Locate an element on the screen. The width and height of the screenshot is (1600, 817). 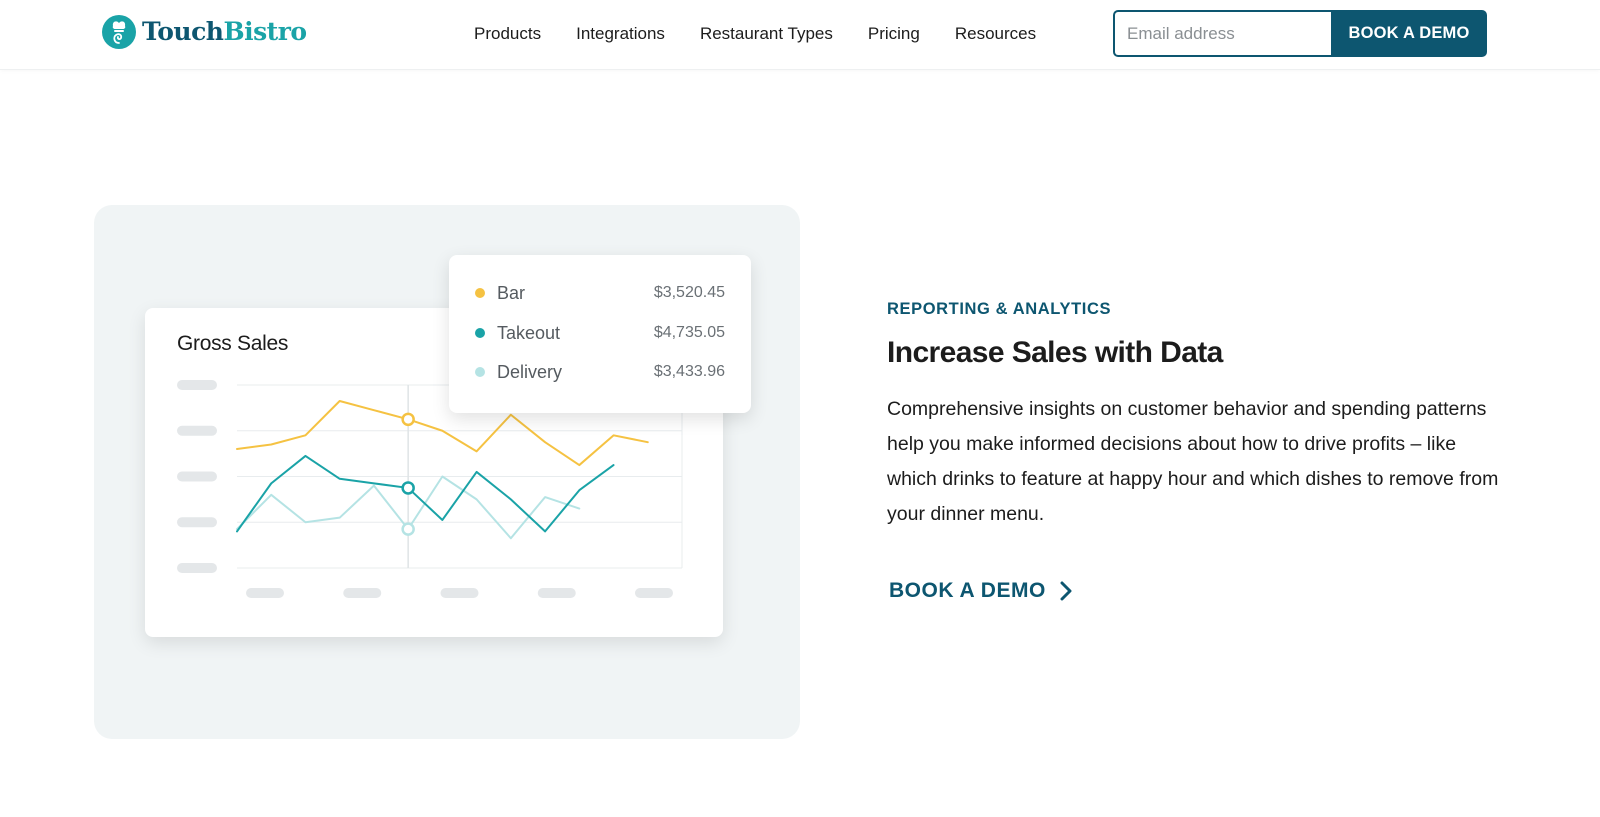
legend-name: Delivery is located at coordinates (530, 371).